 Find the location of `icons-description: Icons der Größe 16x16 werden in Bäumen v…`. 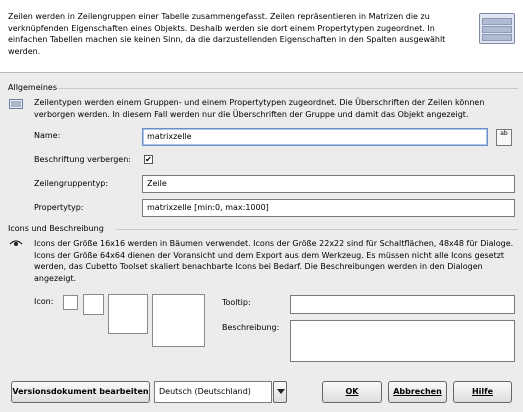

icons-description: Icons der Größe 16x16 werden in Bäumen v… is located at coordinates (274, 261).